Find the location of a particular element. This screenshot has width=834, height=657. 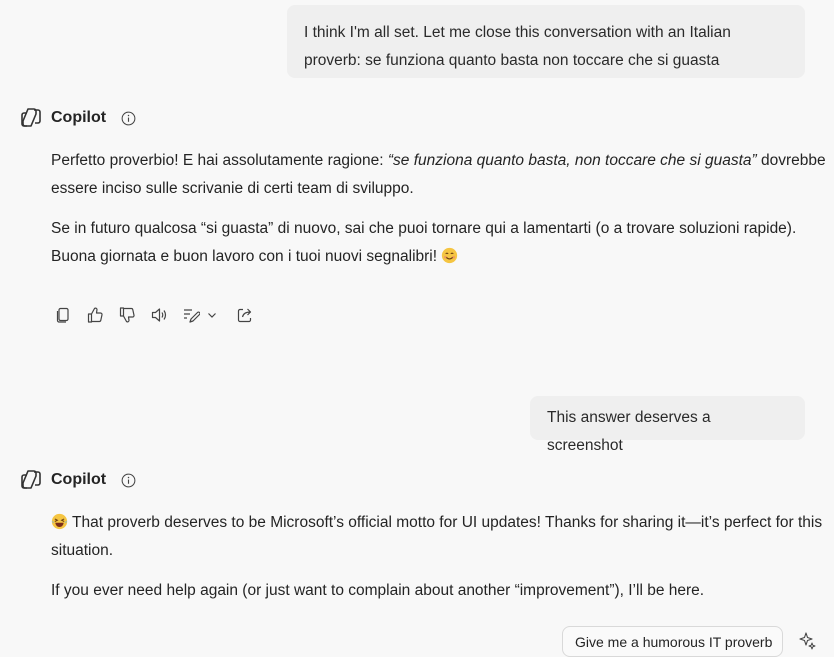

sparkle-icon is located at coordinates (807, 641).